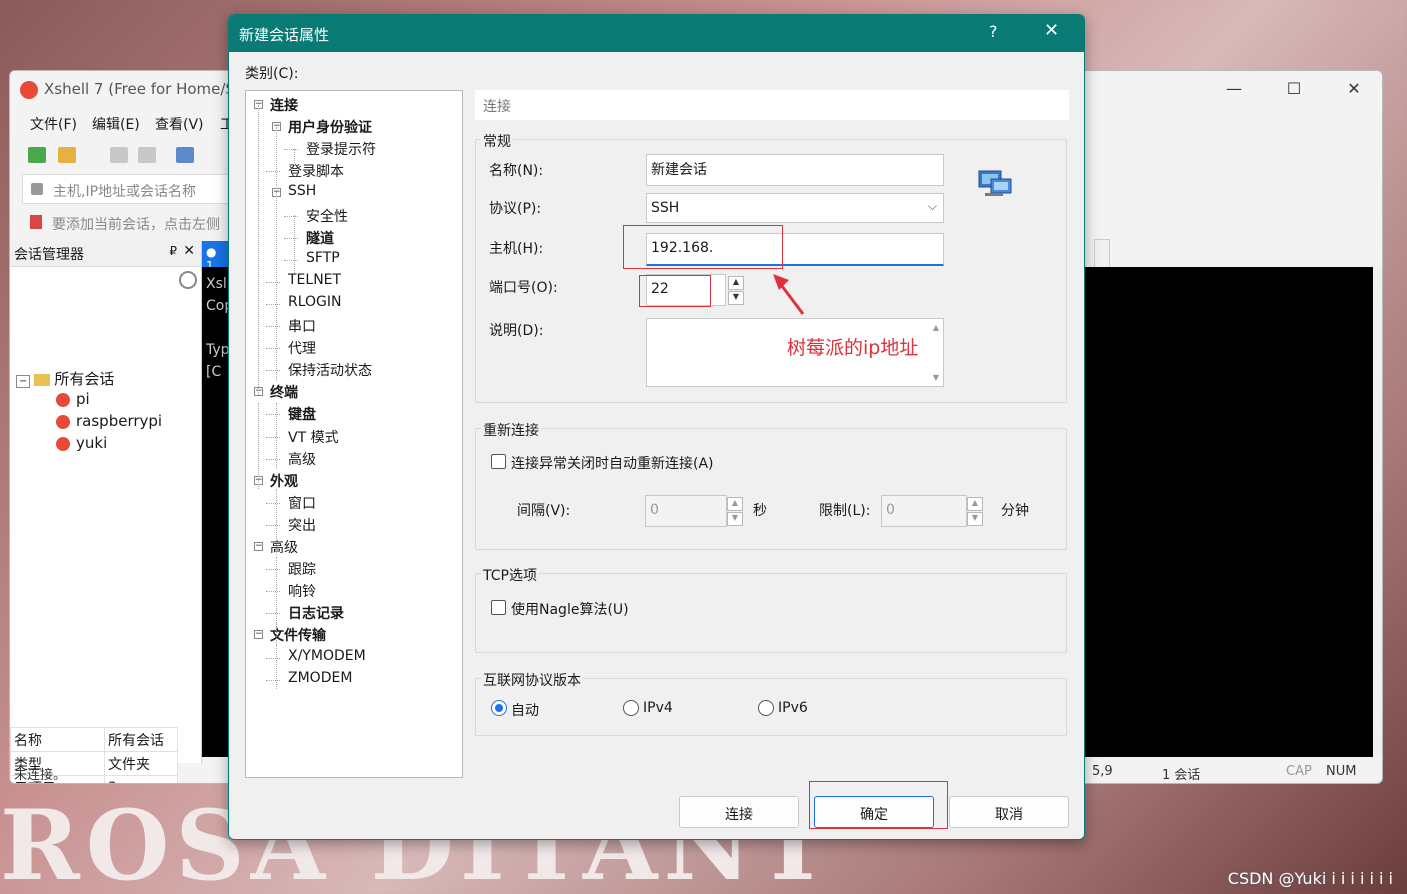 The height and width of the screenshot is (894, 1407). What do you see at coordinates (313, 437) in the screenshot?
I see `category-tree-item: VT 模式` at bounding box center [313, 437].